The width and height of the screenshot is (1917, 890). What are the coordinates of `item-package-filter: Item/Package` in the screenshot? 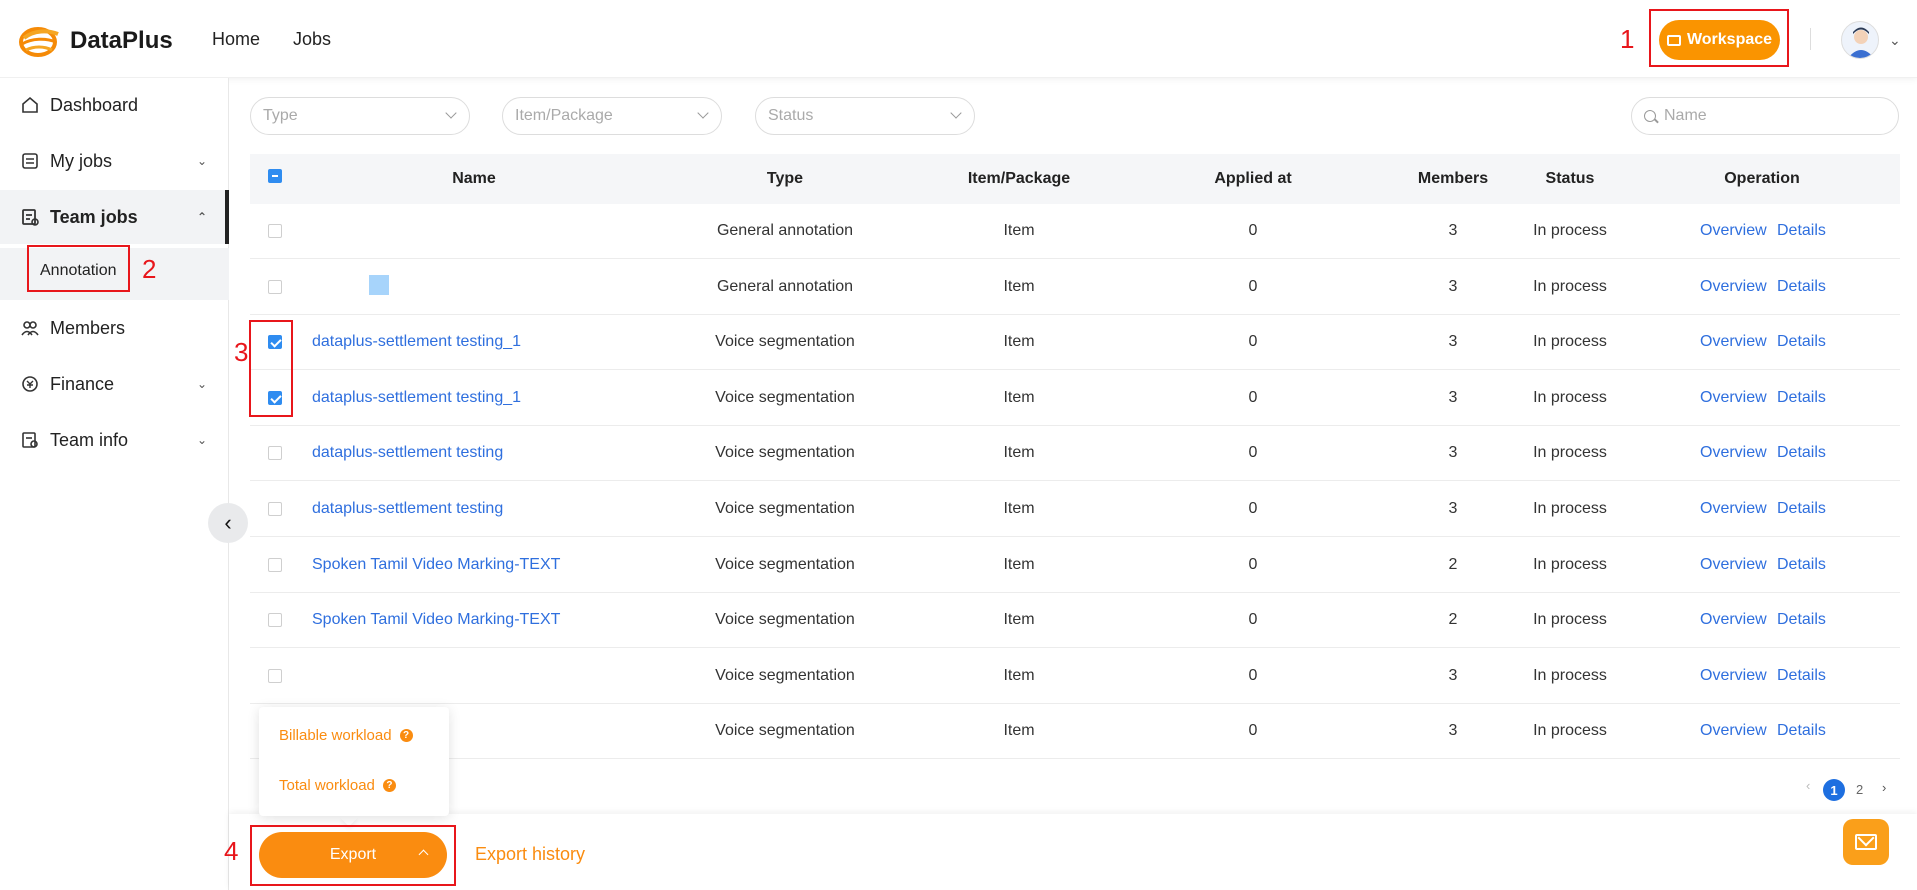 It's located at (612, 116).